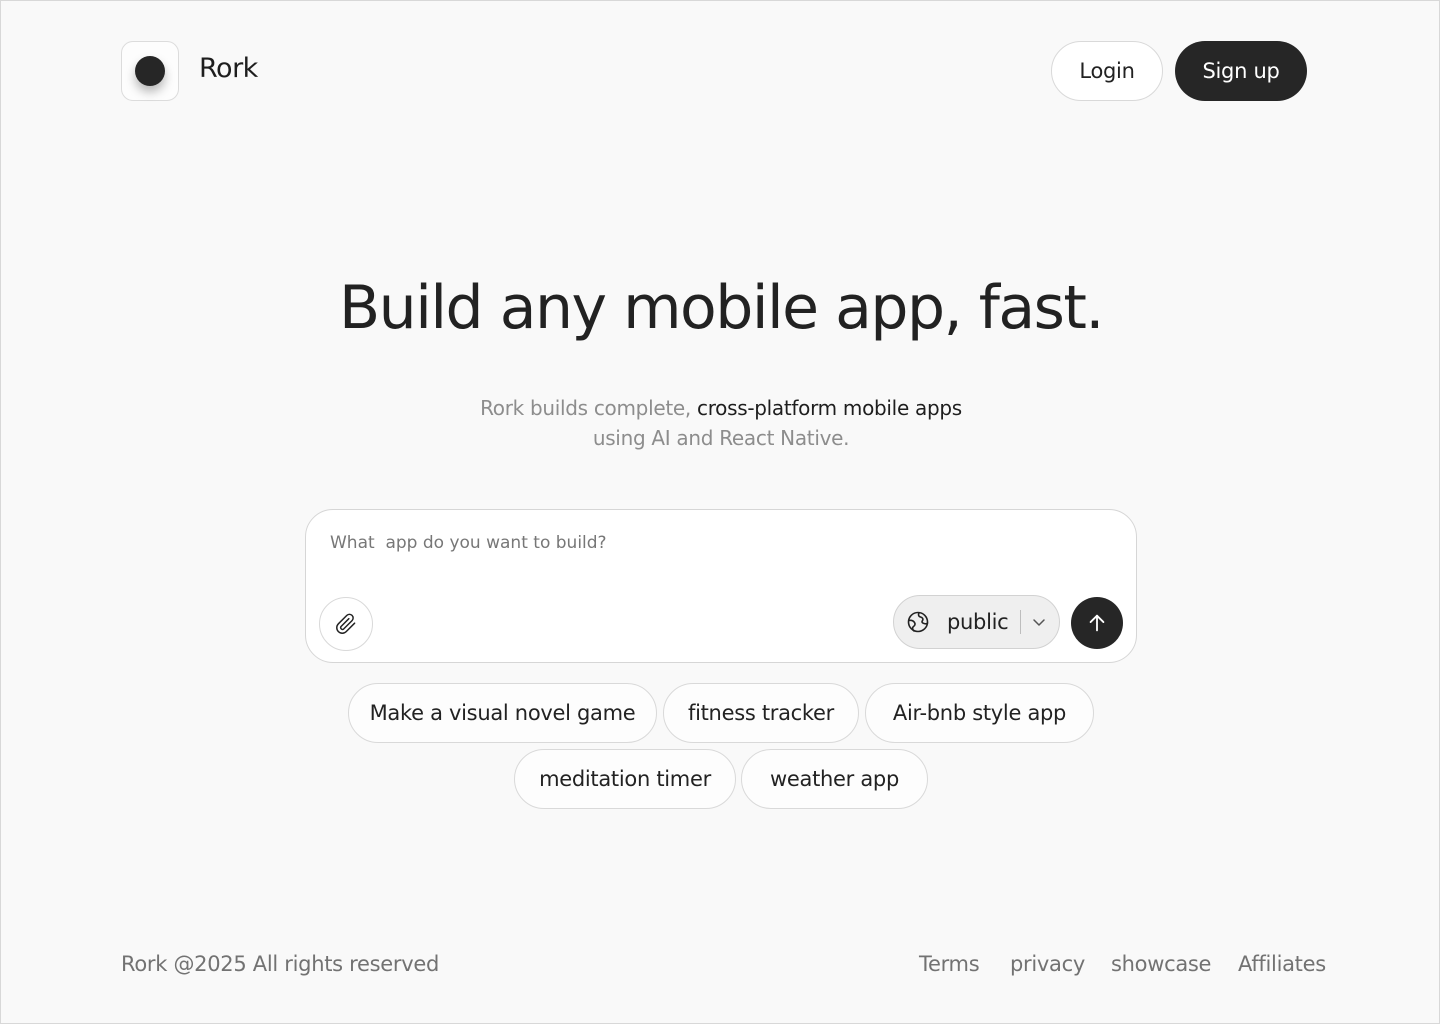 This screenshot has width=1440, height=1024. What do you see at coordinates (721, 308) in the screenshot?
I see `hero-title: Build any mobile app, fast.` at bounding box center [721, 308].